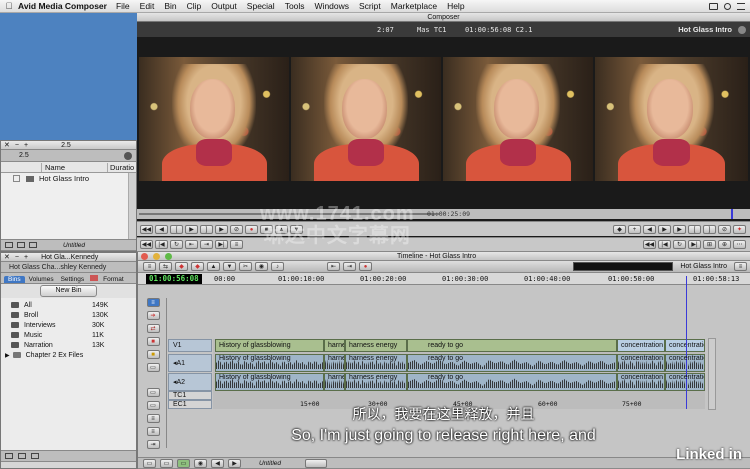  What do you see at coordinates (190, 382) in the screenshot?
I see `track-header-a2: ◂A2` at bounding box center [190, 382].